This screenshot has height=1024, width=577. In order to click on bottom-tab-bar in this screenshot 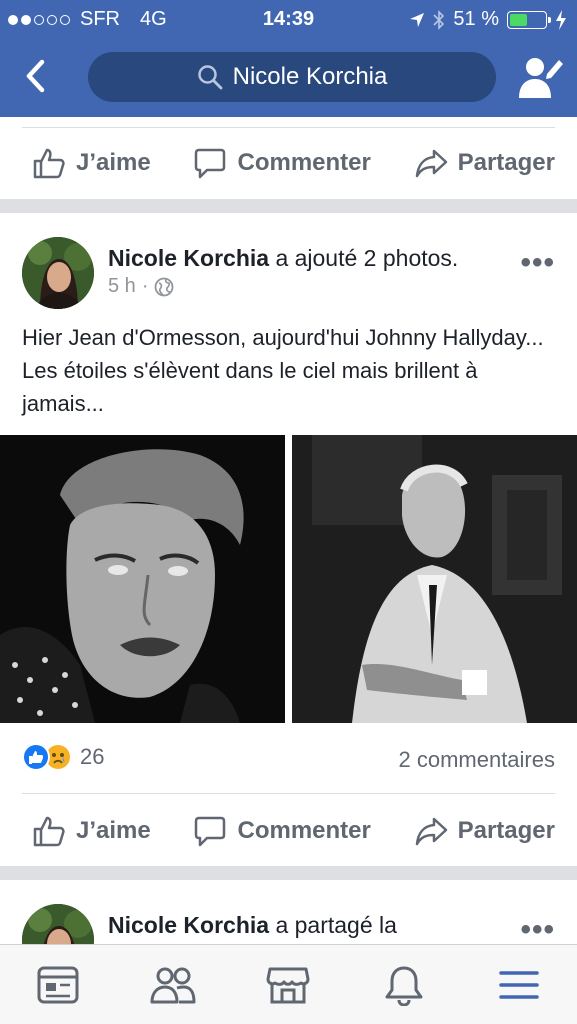, I will do `click(288, 984)`.